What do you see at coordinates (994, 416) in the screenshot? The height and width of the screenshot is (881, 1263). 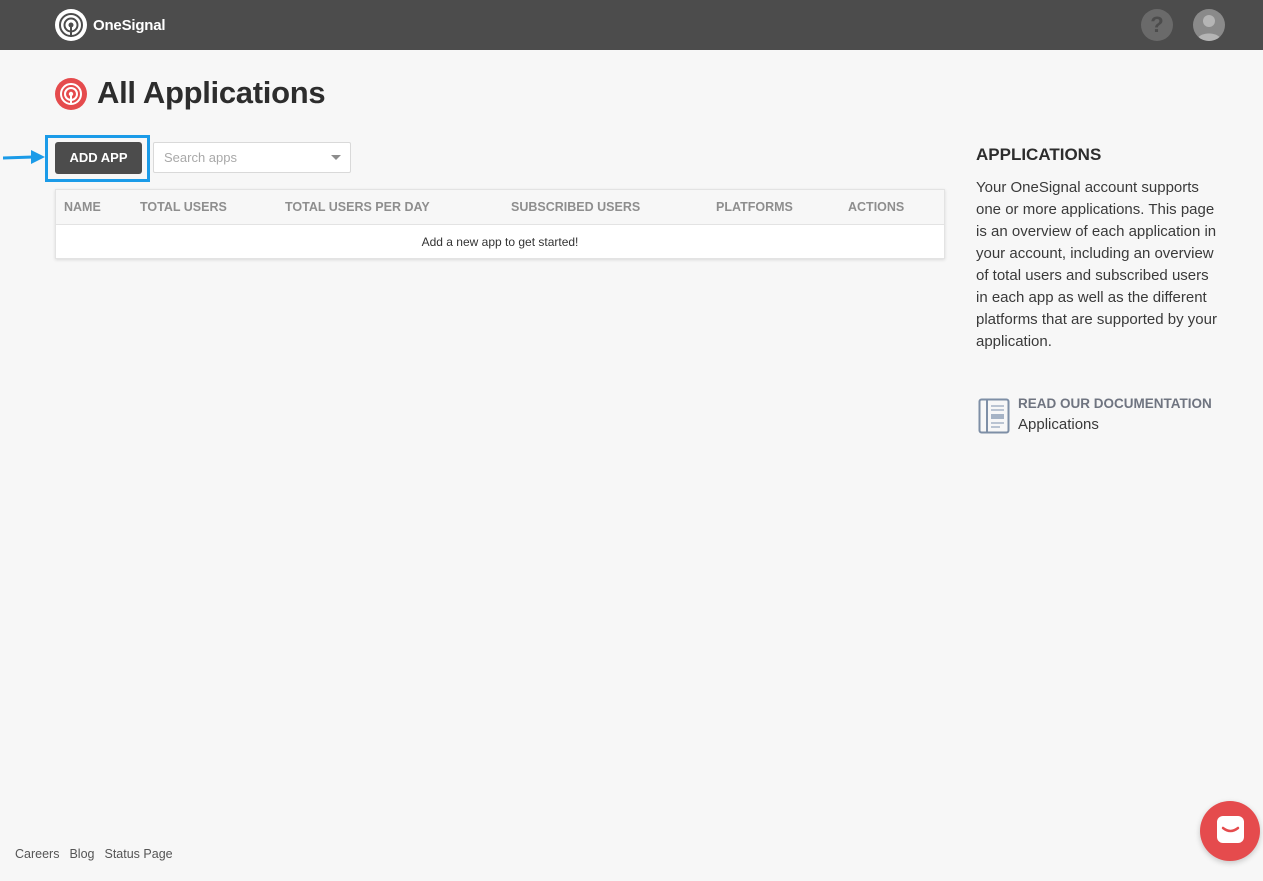 I see `document-icon` at bounding box center [994, 416].